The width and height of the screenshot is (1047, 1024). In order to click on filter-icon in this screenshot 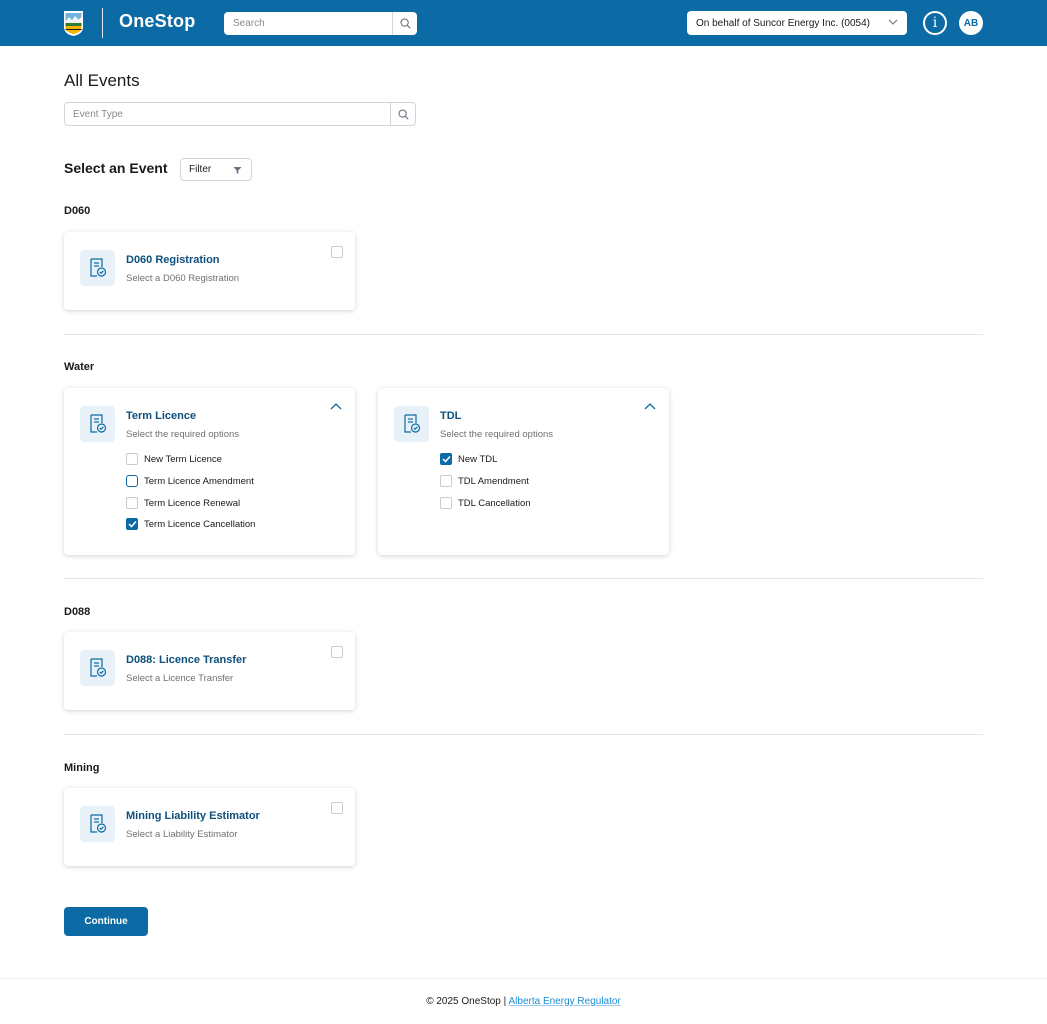, I will do `click(237, 170)`.